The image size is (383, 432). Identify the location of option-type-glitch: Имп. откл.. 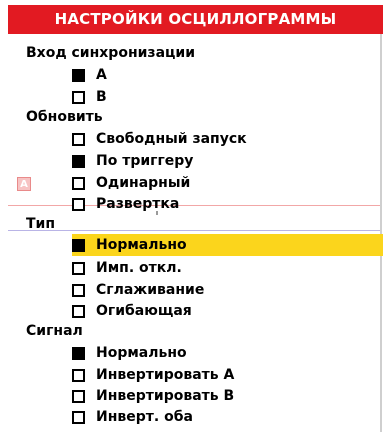
(127, 268).